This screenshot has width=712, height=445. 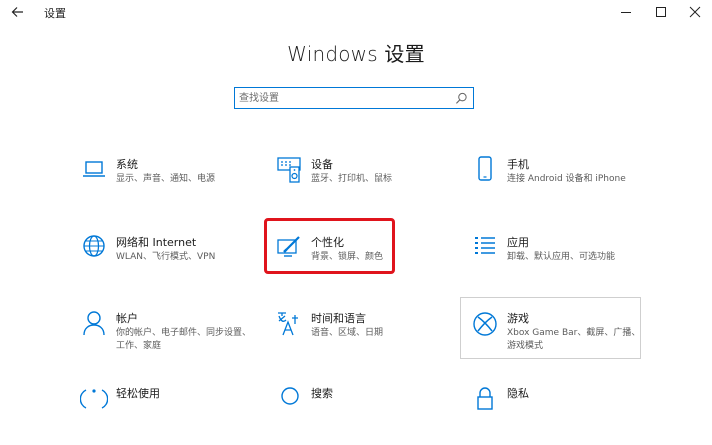 What do you see at coordinates (518, 164) in the screenshot?
I see `tile-name: 手机` at bounding box center [518, 164].